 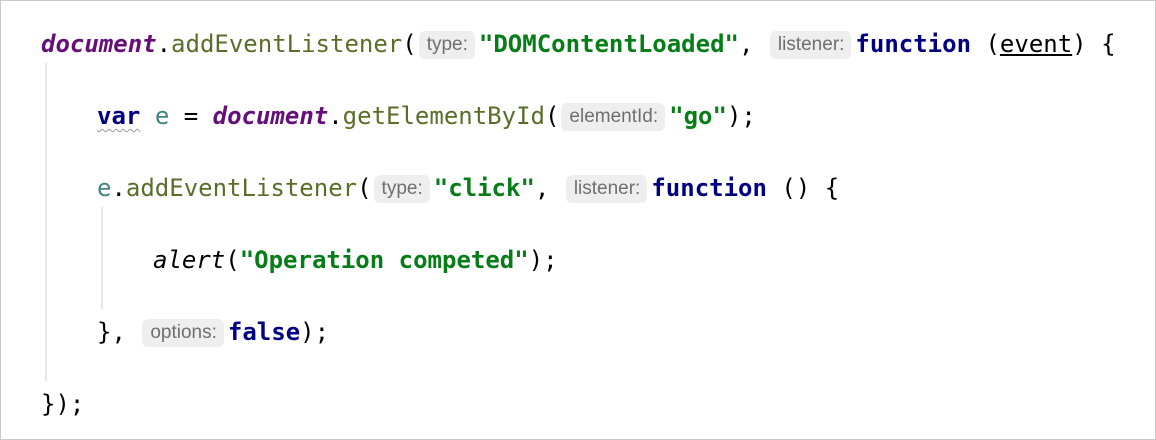 What do you see at coordinates (189, 260) in the screenshot?
I see `function-alert: alert` at bounding box center [189, 260].